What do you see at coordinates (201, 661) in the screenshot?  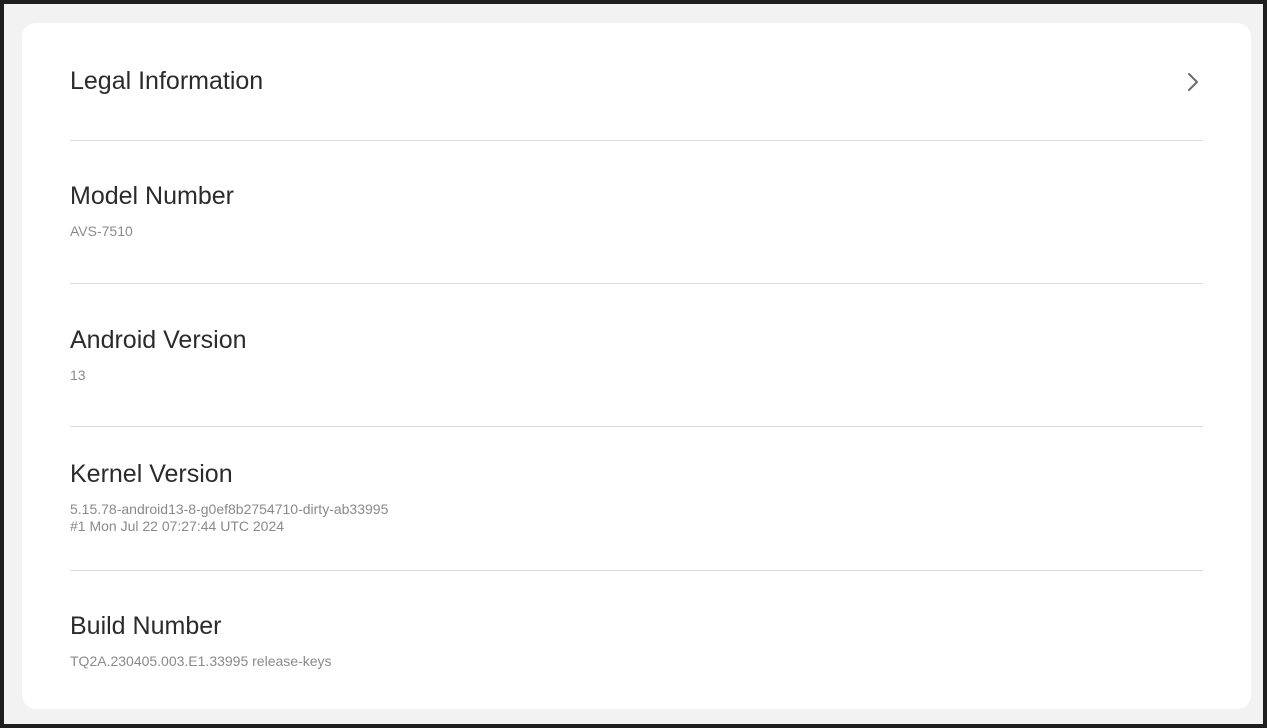 I see `build-number-value: TQ2A.230405.003.E1.33995 release-keys` at bounding box center [201, 661].